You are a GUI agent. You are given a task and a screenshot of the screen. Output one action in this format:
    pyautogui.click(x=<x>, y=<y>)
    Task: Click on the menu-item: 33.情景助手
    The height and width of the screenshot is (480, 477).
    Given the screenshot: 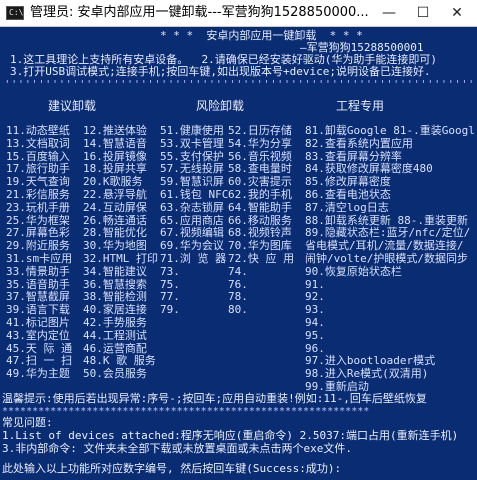 What is the action you would take?
    pyautogui.click(x=38, y=271)
    